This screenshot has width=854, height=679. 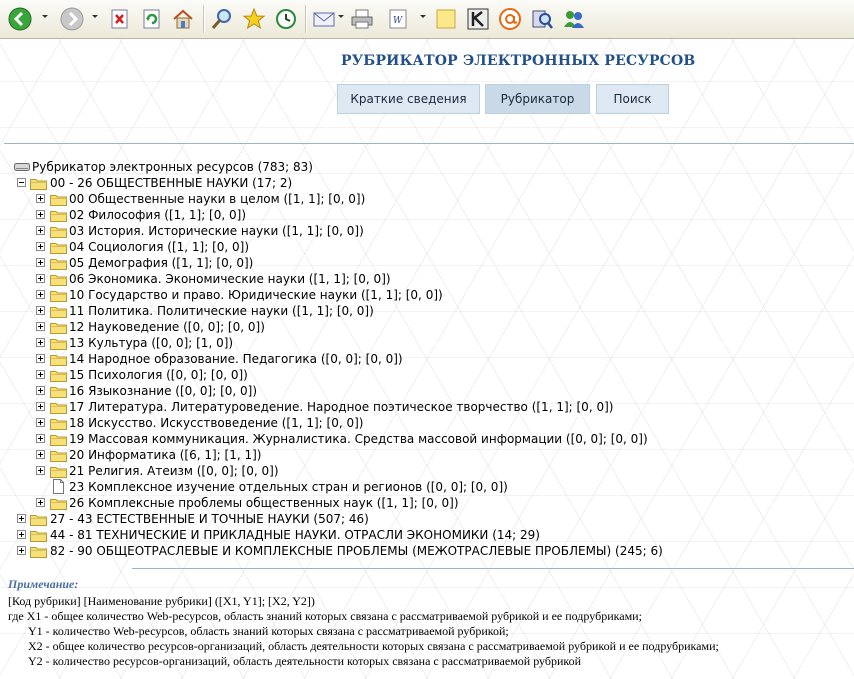 I want to click on print-icon, so click(x=362, y=19).